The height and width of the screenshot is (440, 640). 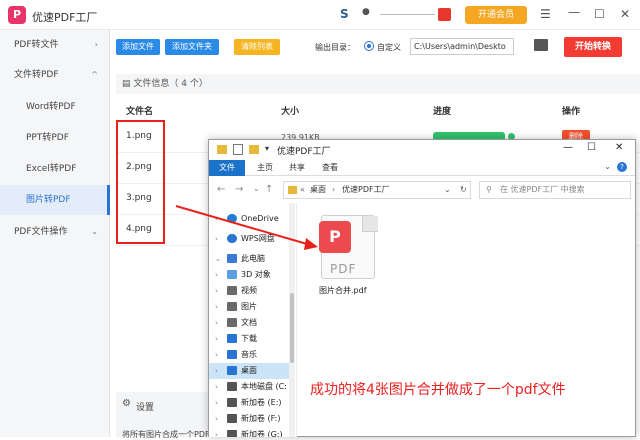 I want to click on breadcrumb-folder: 优速PDF工厂, so click(x=366, y=190).